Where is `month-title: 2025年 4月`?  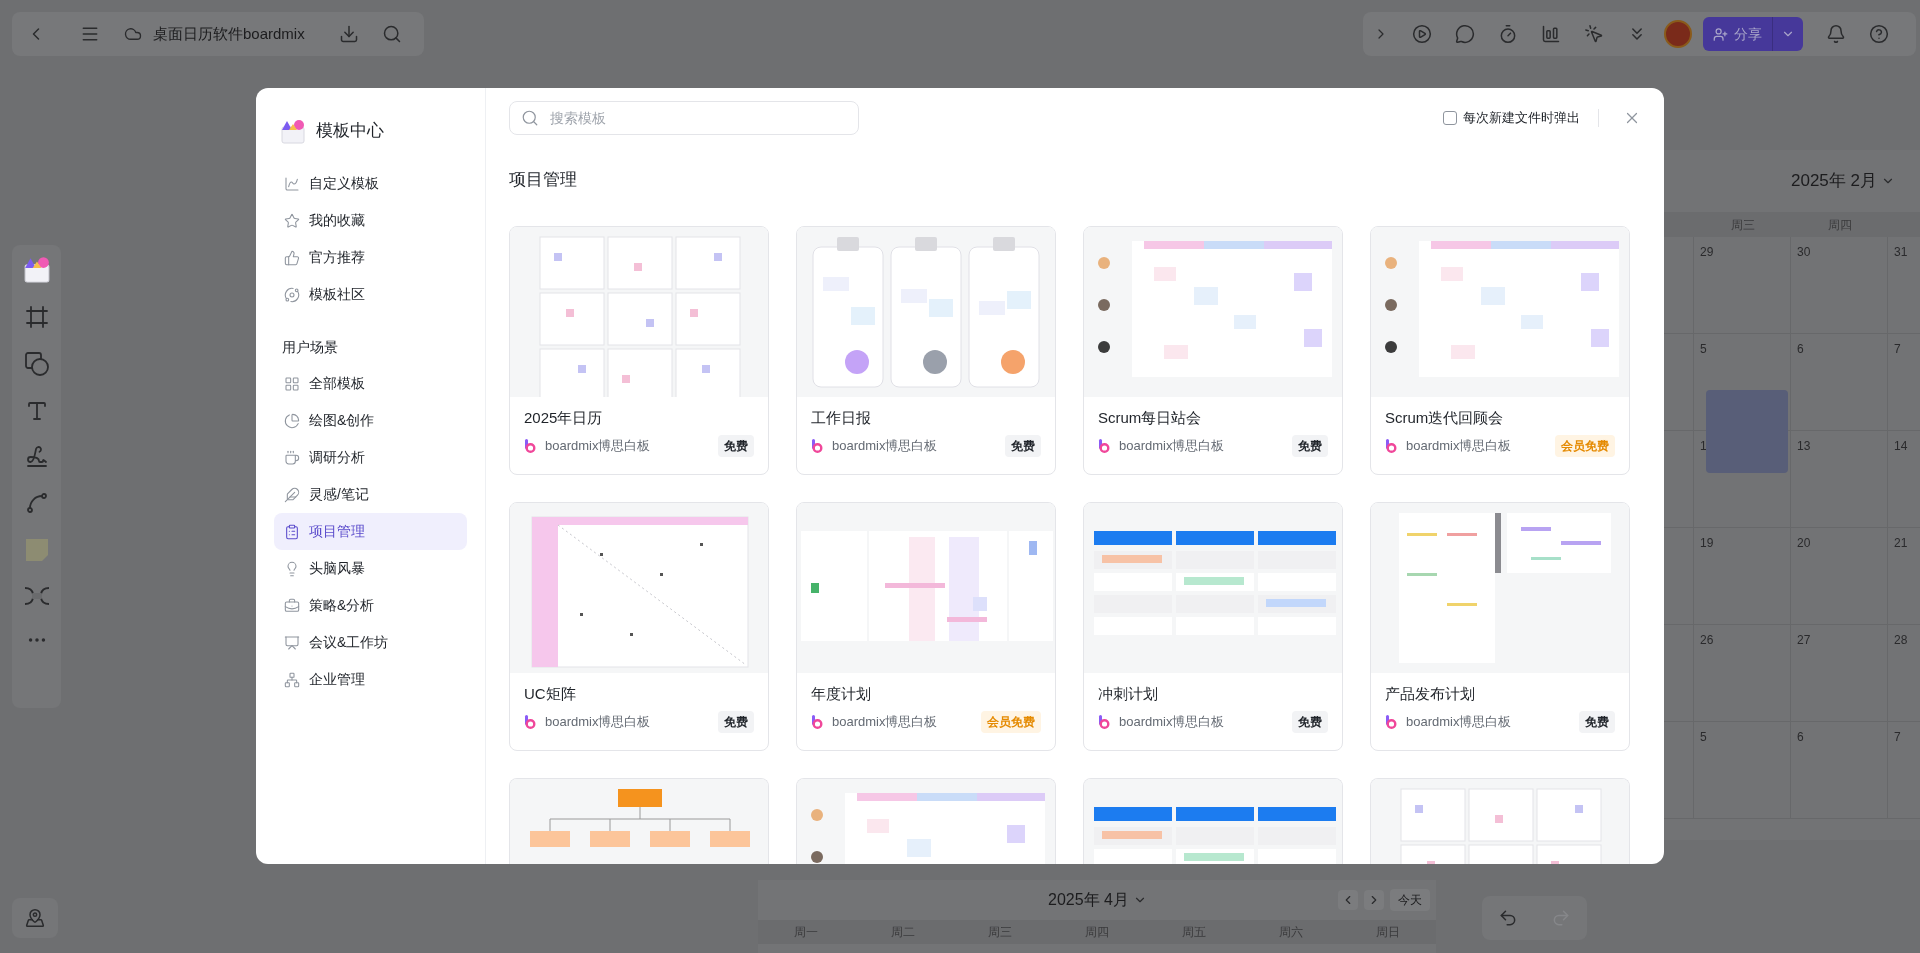 month-title: 2025年 4月 is located at coordinates (1088, 900).